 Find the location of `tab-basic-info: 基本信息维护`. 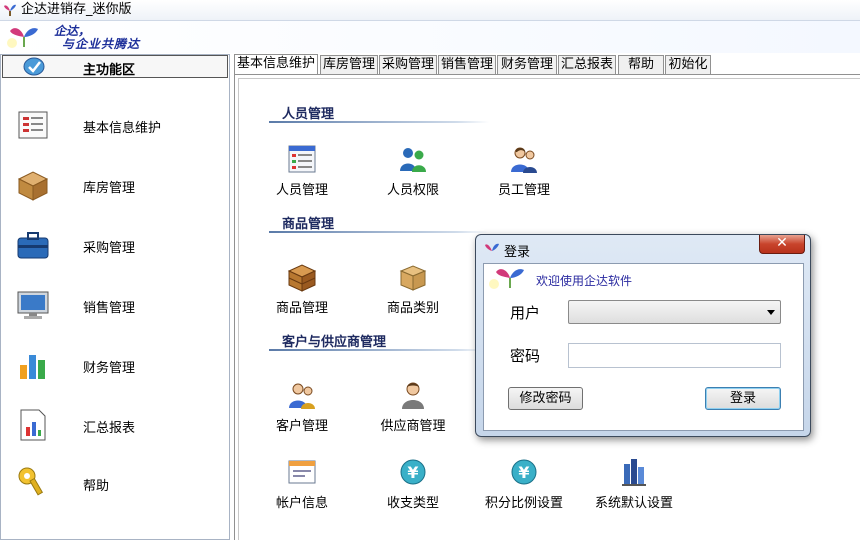

tab-basic-info: 基本信息维护 is located at coordinates (276, 64).